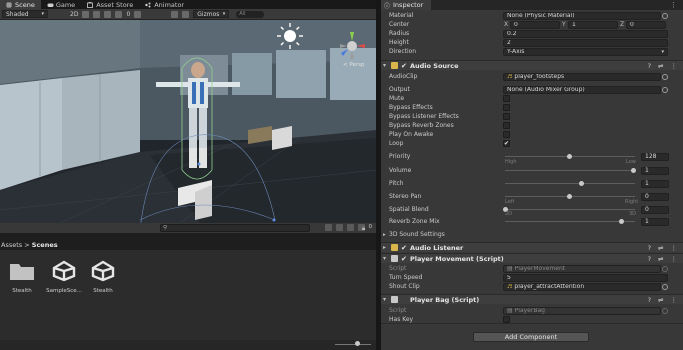 Image resolution: width=683 pixels, height=350 pixels. Describe the element at coordinates (164, 4) in the screenshot. I see `tab-animator: Animator` at that location.